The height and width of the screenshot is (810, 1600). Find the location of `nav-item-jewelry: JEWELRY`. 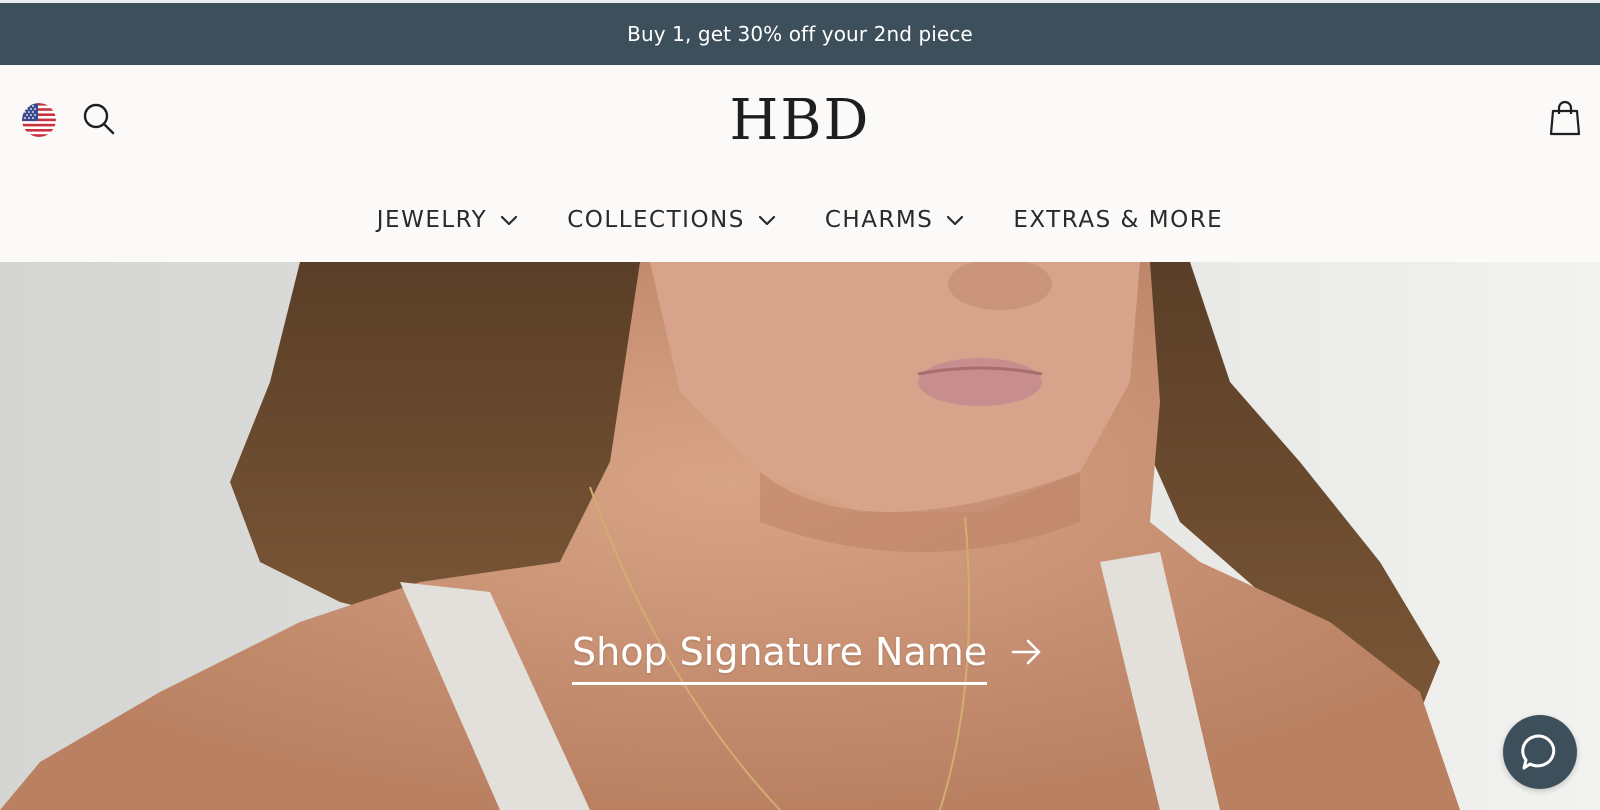

nav-item-jewelry: JEWELRY is located at coordinates (448, 220).